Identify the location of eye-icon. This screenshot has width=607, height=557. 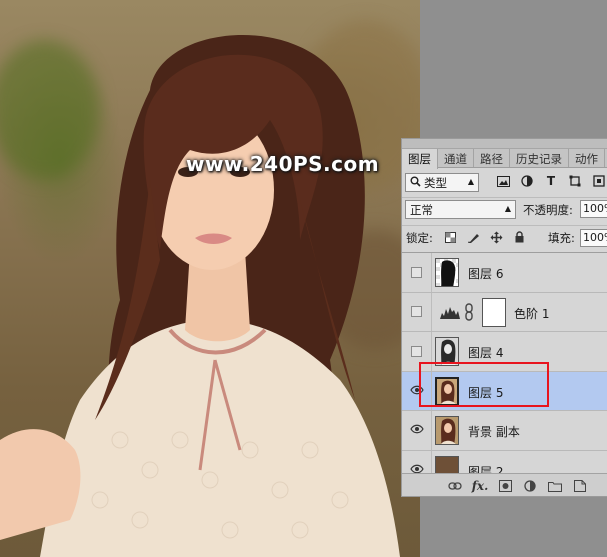
(416, 430).